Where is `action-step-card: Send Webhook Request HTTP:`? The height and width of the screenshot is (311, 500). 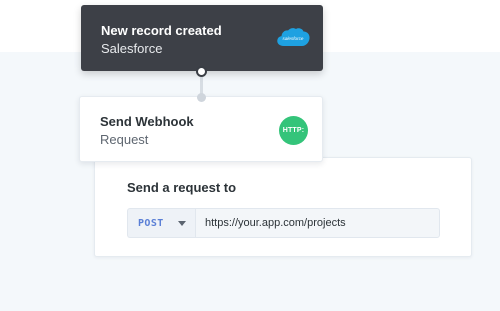
action-step-card: Send Webhook Request HTTP: is located at coordinates (201, 129).